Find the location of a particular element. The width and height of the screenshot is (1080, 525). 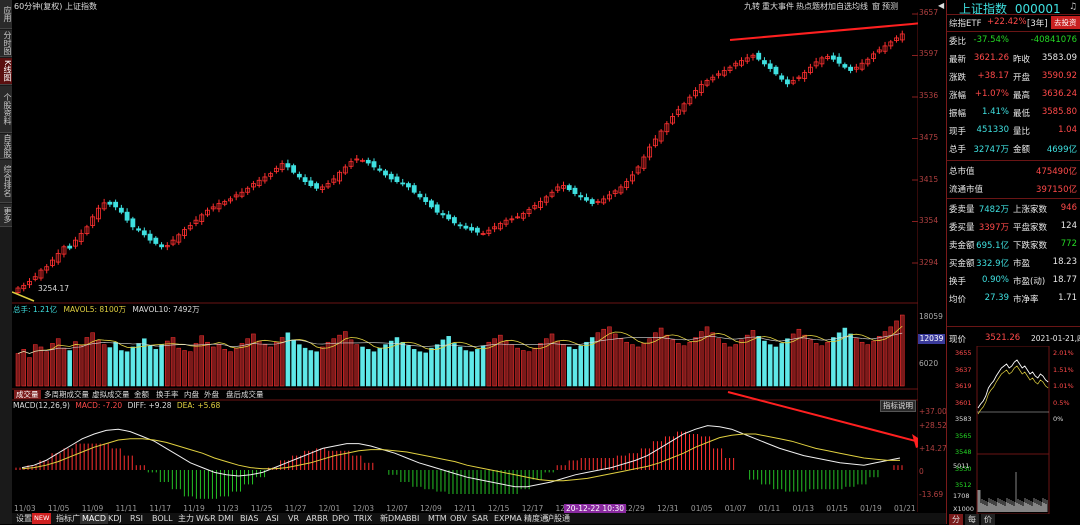

left-tab-3: 个股资料 is located at coordinates (6, 109).